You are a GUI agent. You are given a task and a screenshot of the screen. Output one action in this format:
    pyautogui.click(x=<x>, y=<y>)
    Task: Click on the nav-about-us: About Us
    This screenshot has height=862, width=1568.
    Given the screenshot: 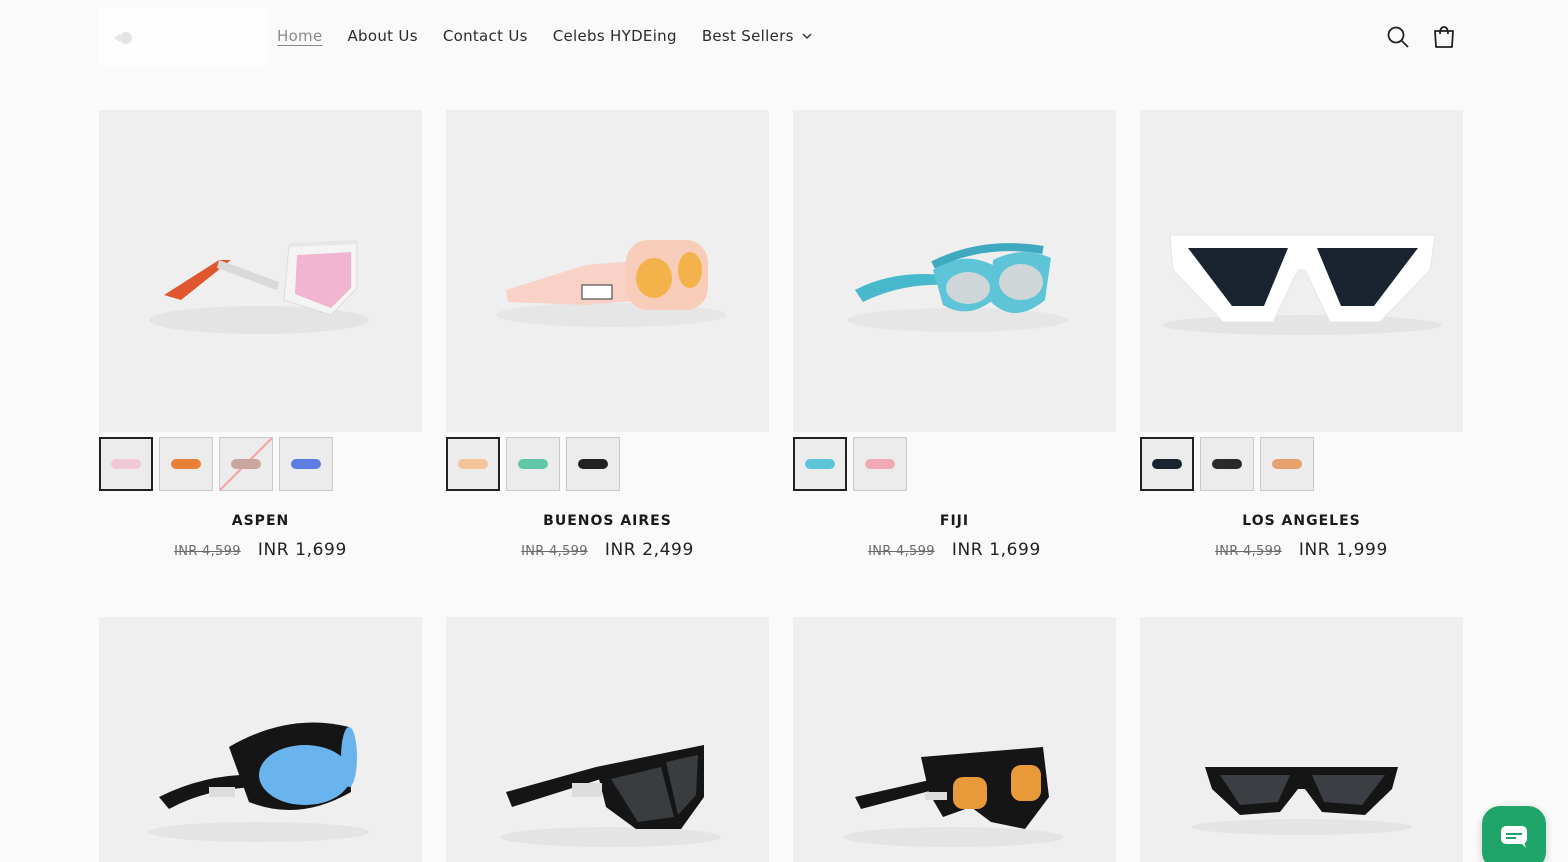 What is the action you would take?
    pyautogui.click(x=383, y=36)
    